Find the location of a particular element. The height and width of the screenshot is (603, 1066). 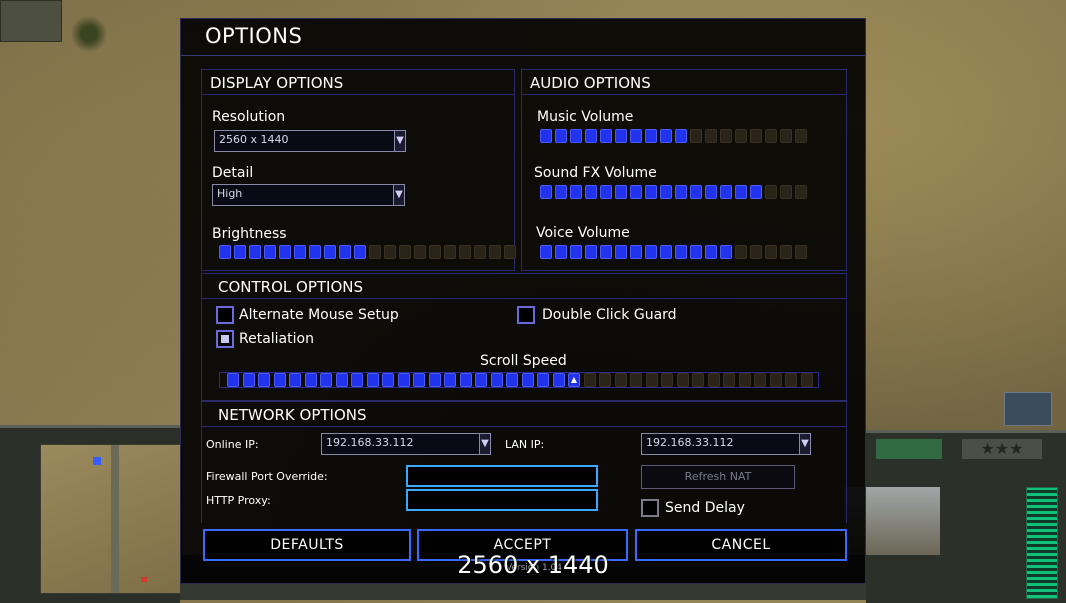

title-divider is located at coordinates (523, 55).